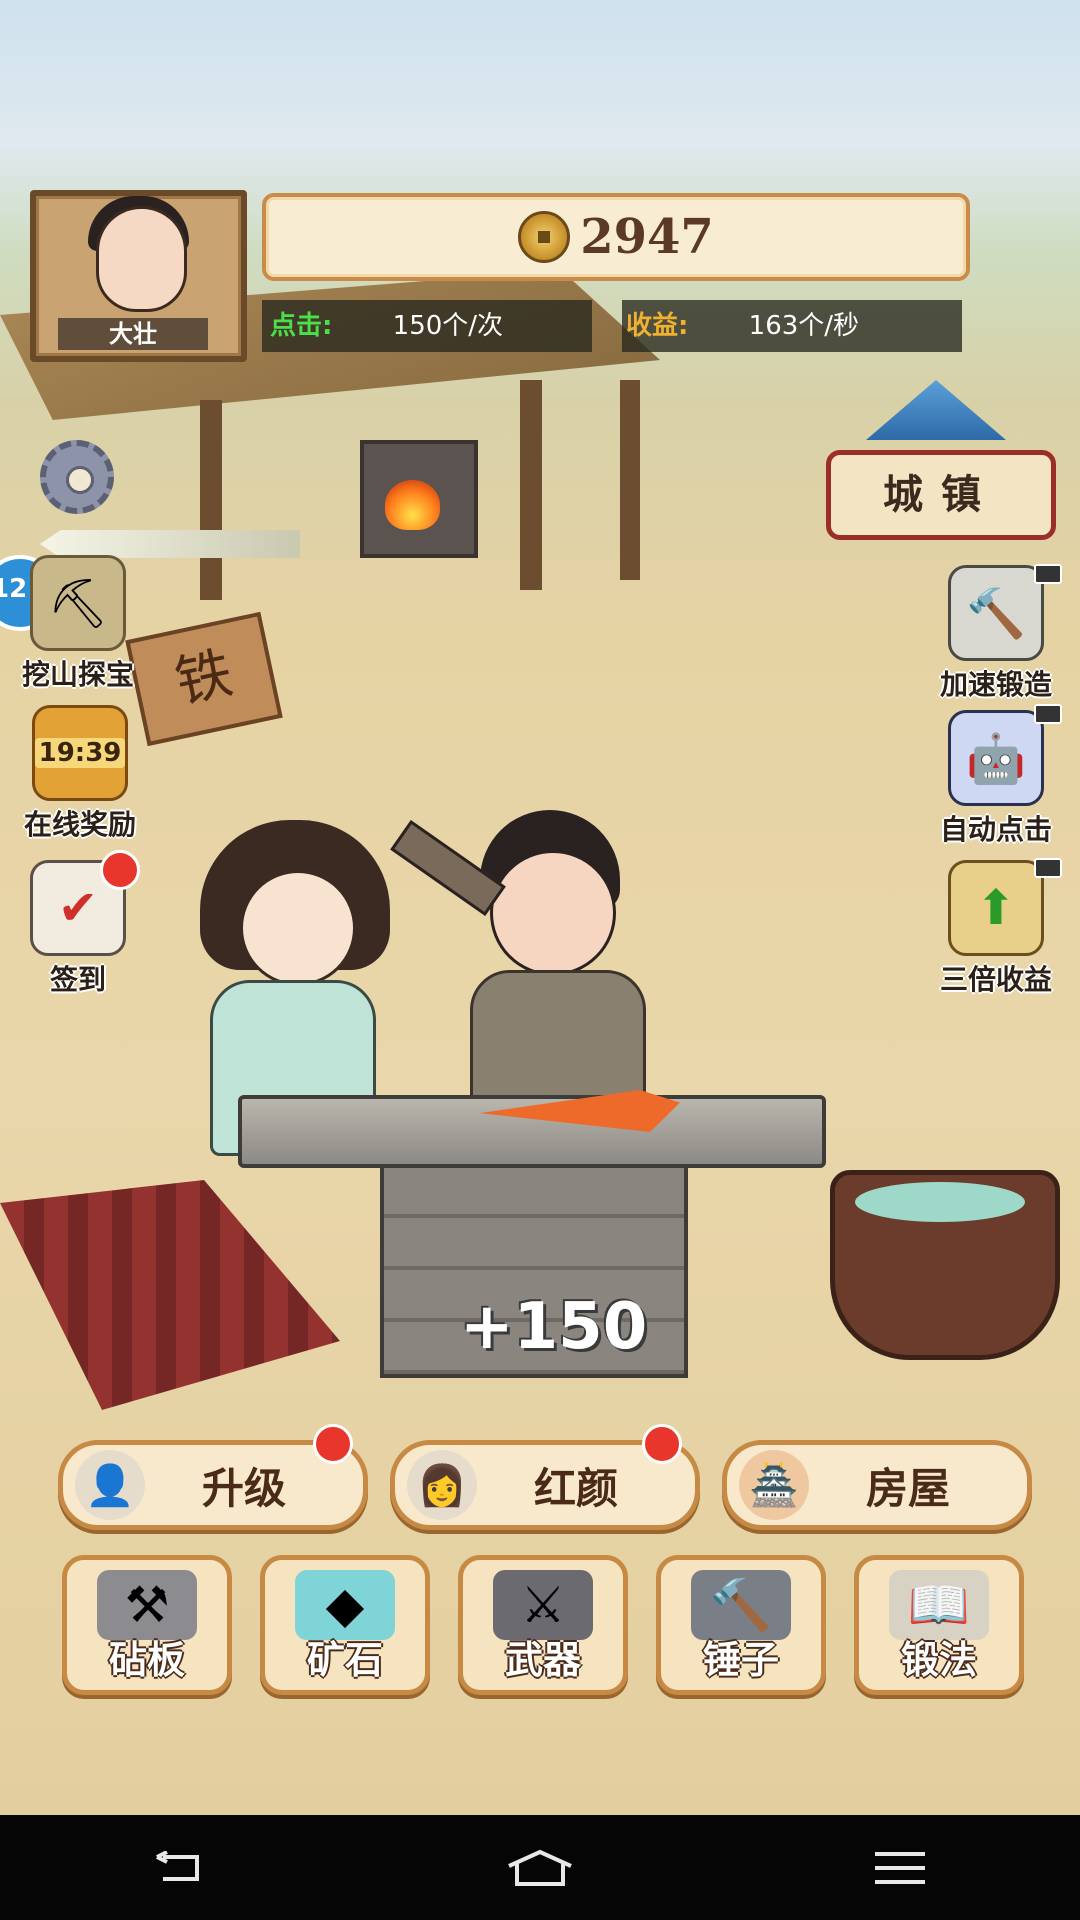 The height and width of the screenshot is (1920, 1080). What do you see at coordinates (180, 1868) in the screenshot?
I see `back-icon` at bounding box center [180, 1868].